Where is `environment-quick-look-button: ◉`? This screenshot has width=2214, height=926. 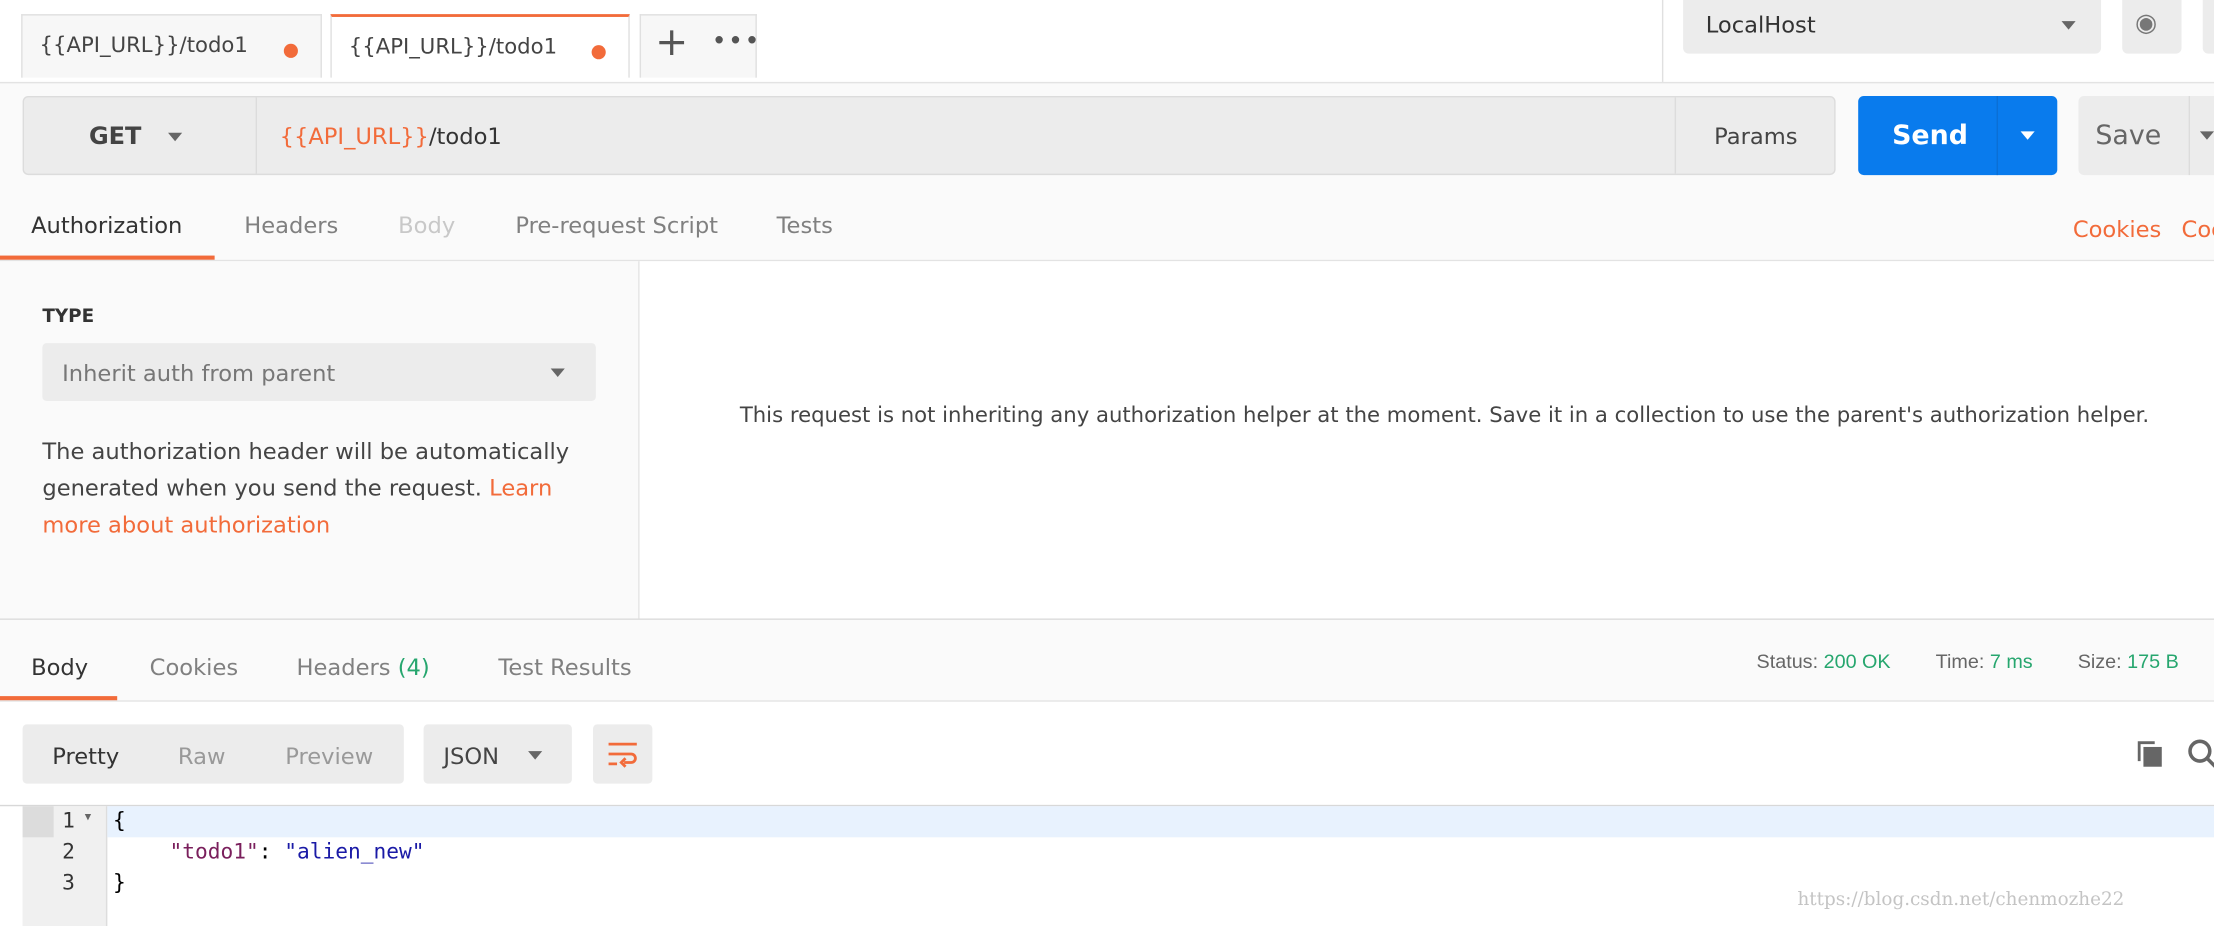
environment-quick-look-button: ◉ is located at coordinates (2152, 27).